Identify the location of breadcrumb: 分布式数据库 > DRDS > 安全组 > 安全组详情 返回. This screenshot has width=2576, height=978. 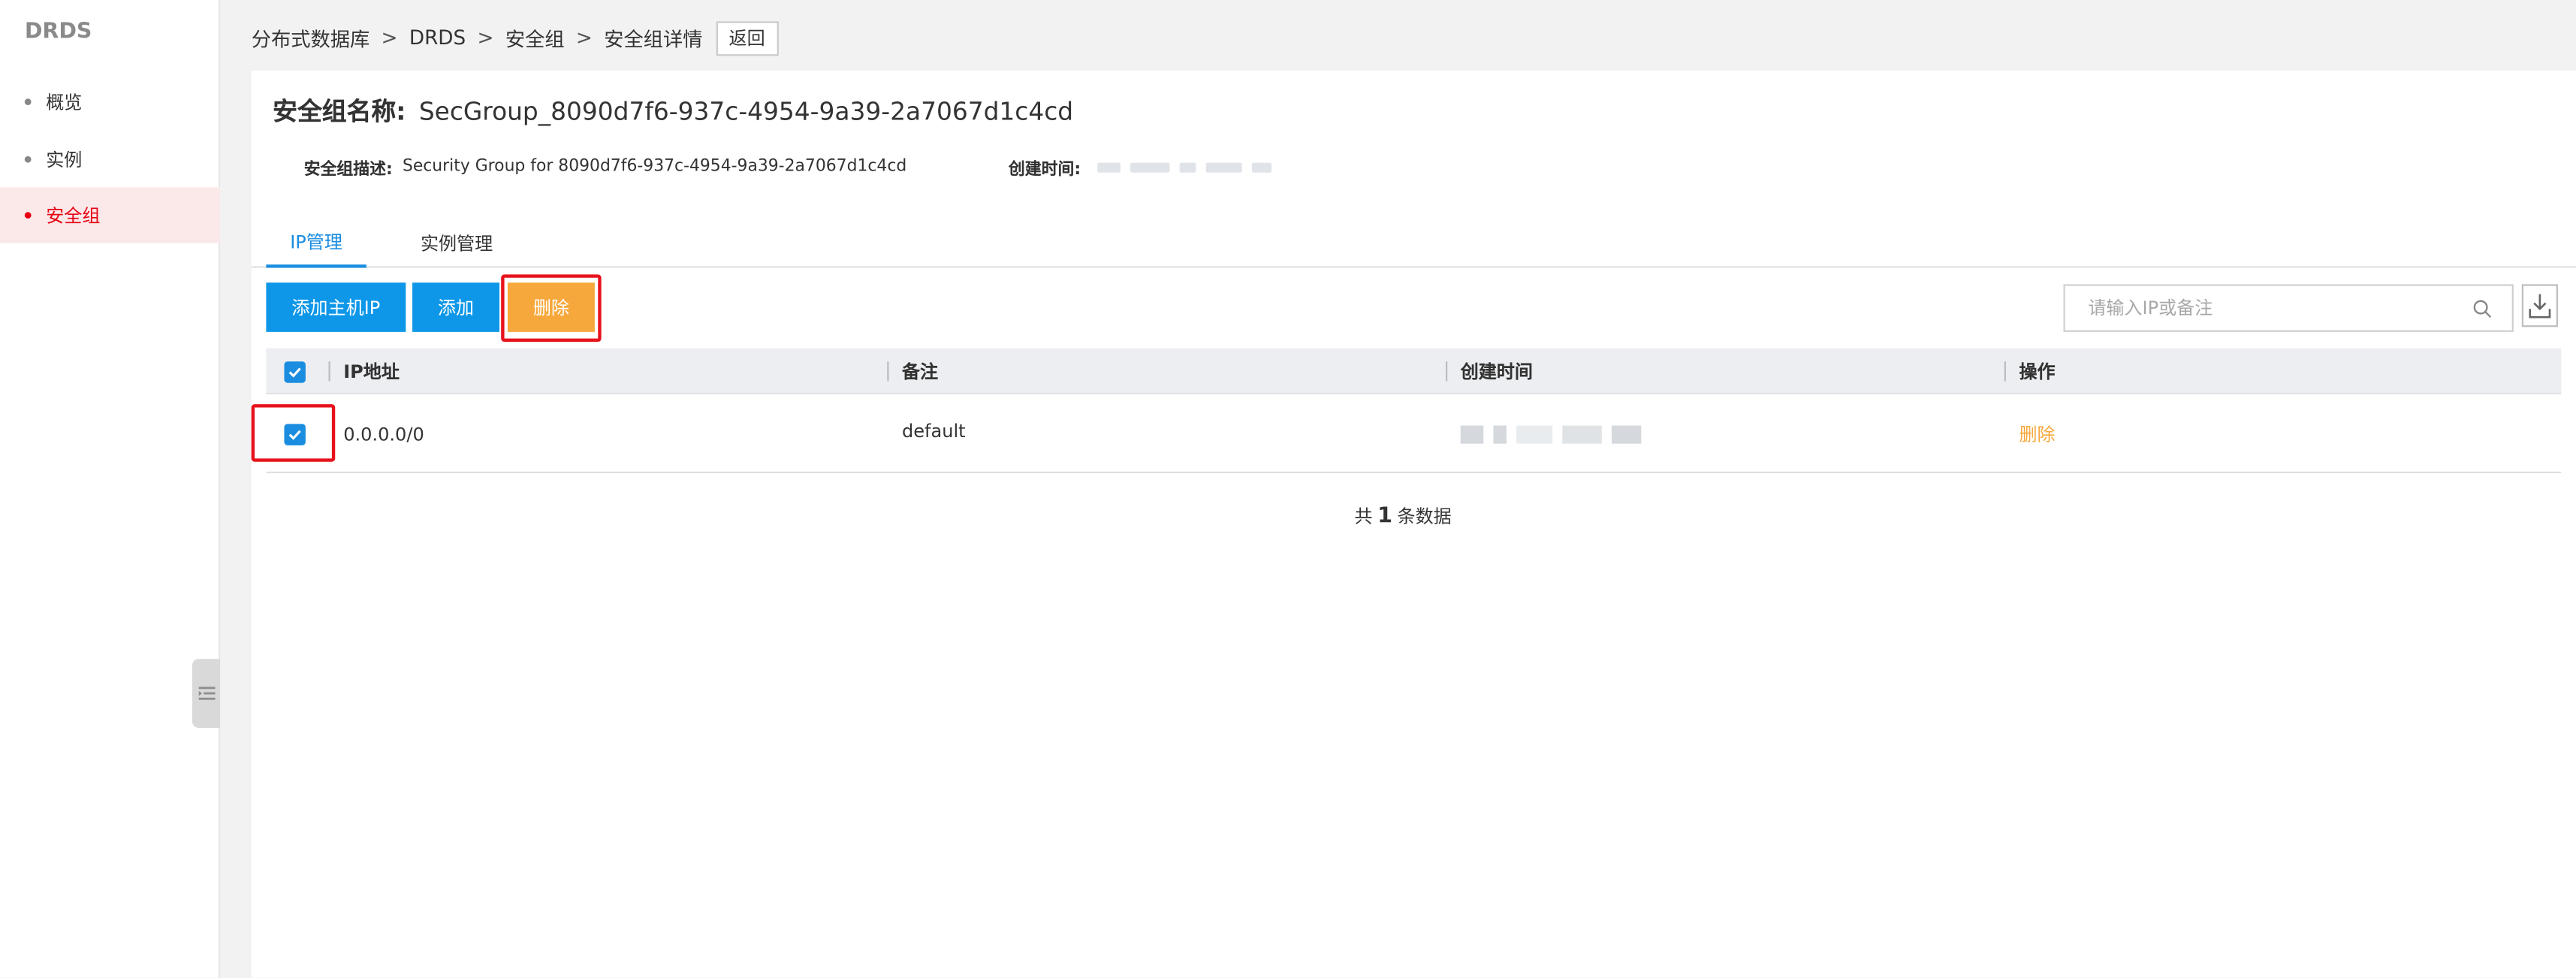
(515, 38).